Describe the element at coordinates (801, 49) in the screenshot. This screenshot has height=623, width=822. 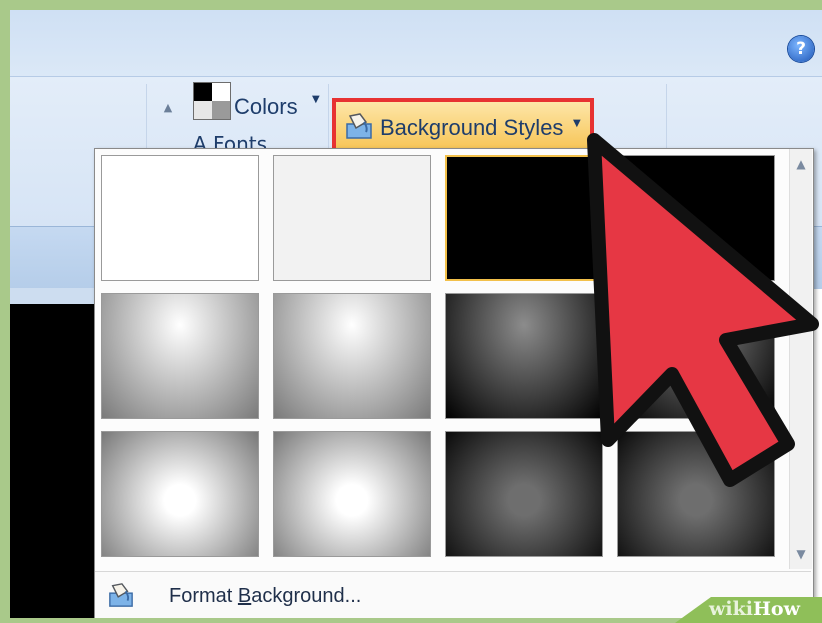
I see `help-icon: ?` at that location.